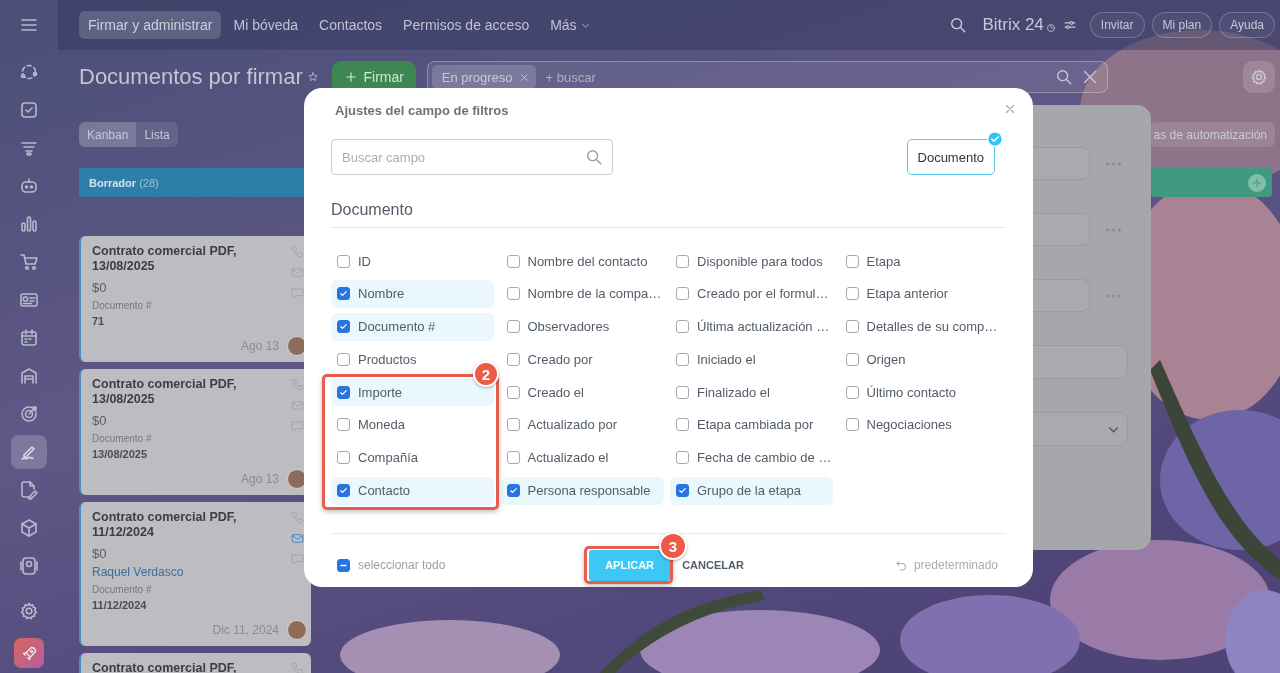 This screenshot has height=673, width=1280. What do you see at coordinates (412, 261) in the screenshot?
I see `field-option: ID` at bounding box center [412, 261].